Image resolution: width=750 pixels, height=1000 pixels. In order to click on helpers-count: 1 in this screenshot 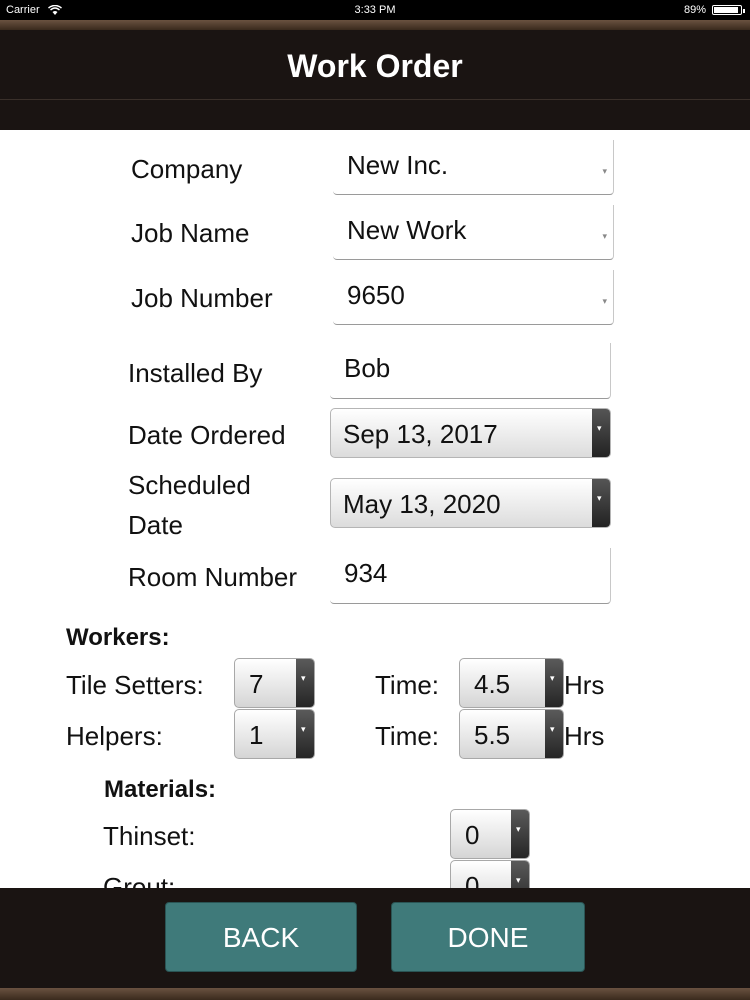, I will do `click(256, 735)`.